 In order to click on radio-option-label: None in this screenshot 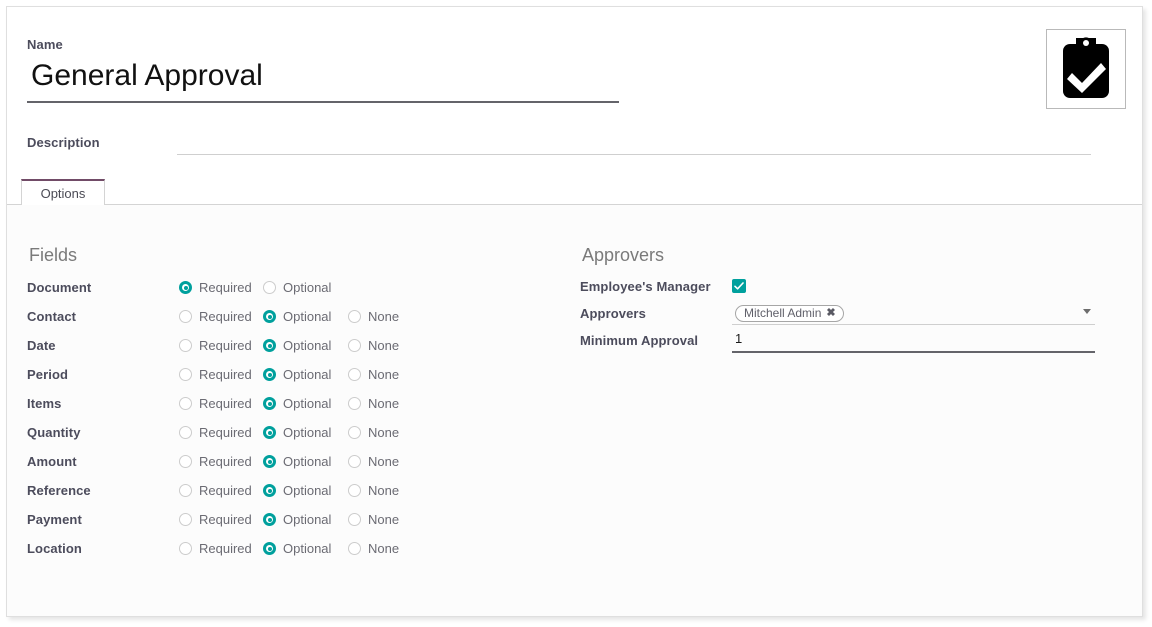, I will do `click(384, 490)`.